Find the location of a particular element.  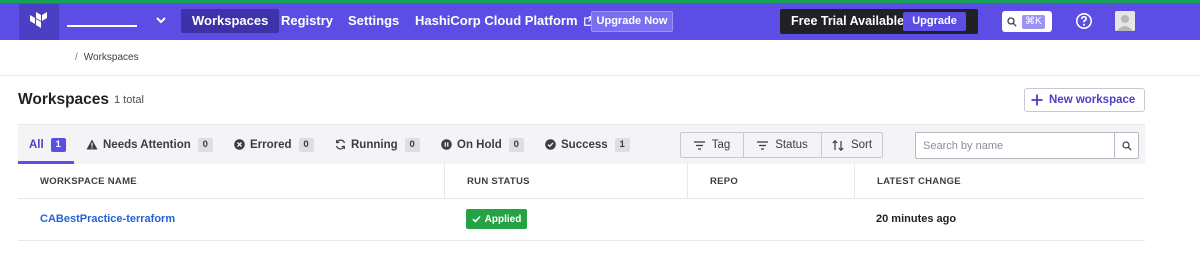

search-input is located at coordinates (1015, 145).